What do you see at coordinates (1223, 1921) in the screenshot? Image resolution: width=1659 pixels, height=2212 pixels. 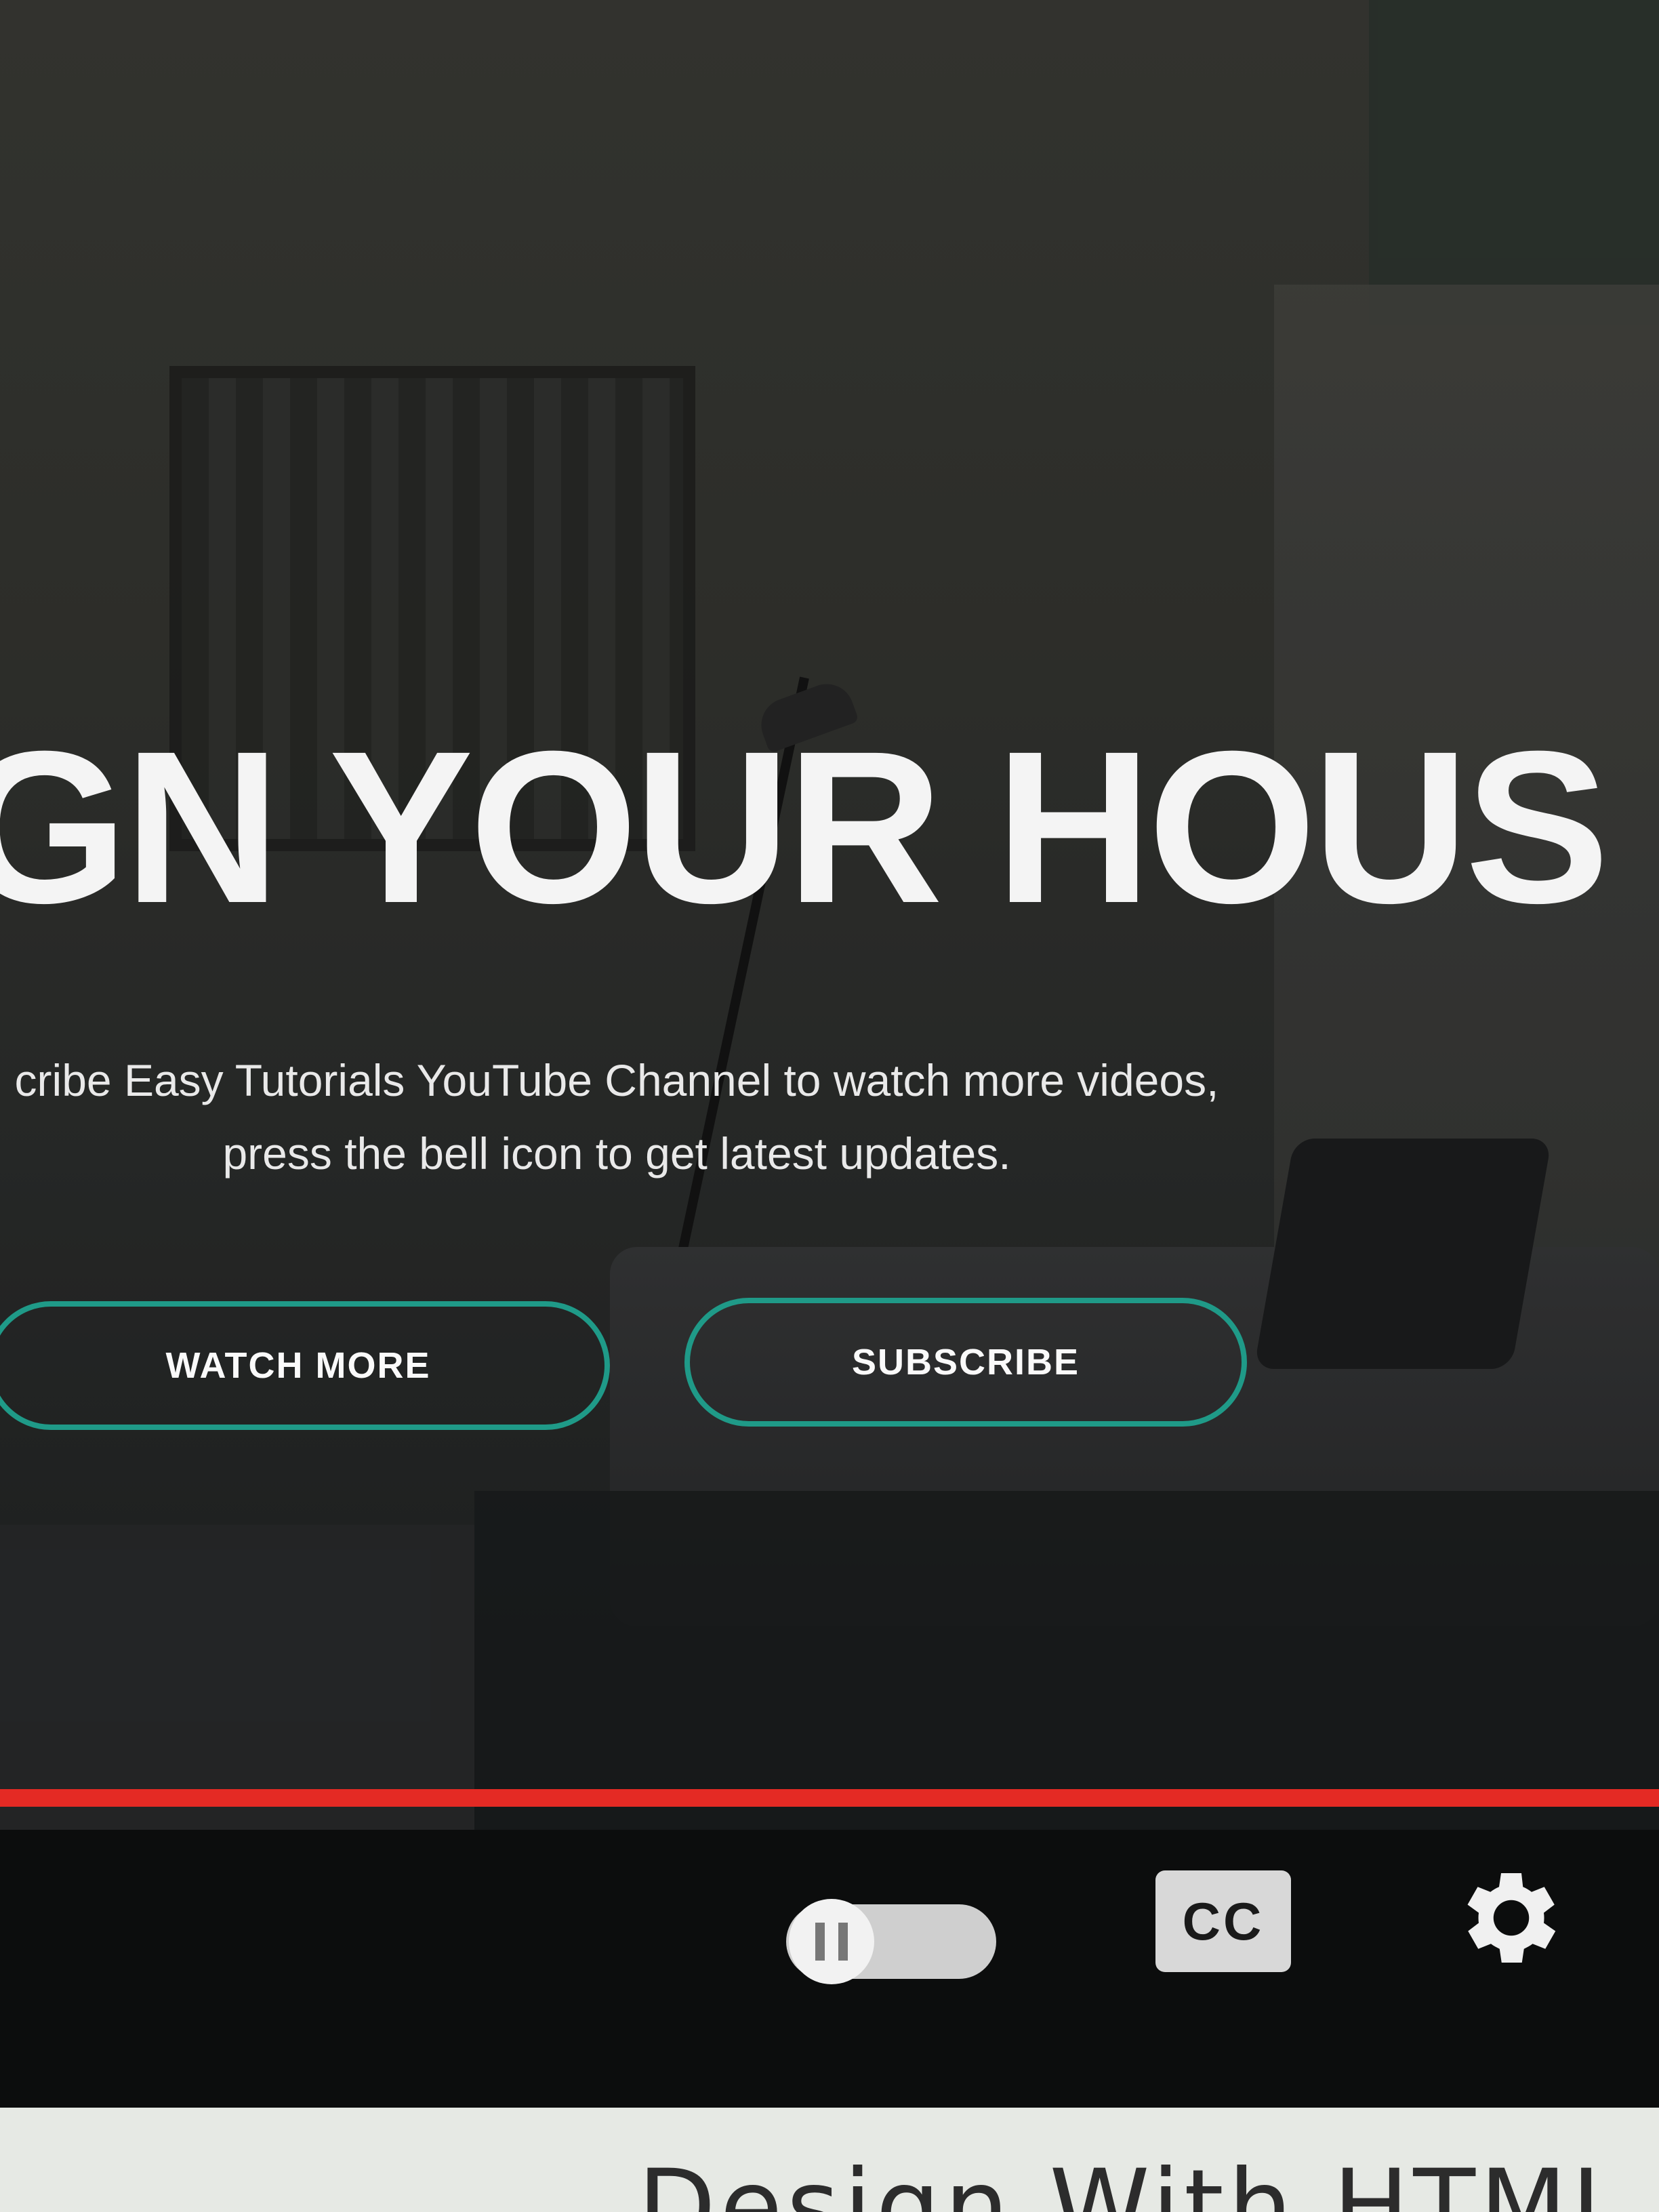 I see `cc-button: CC` at bounding box center [1223, 1921].